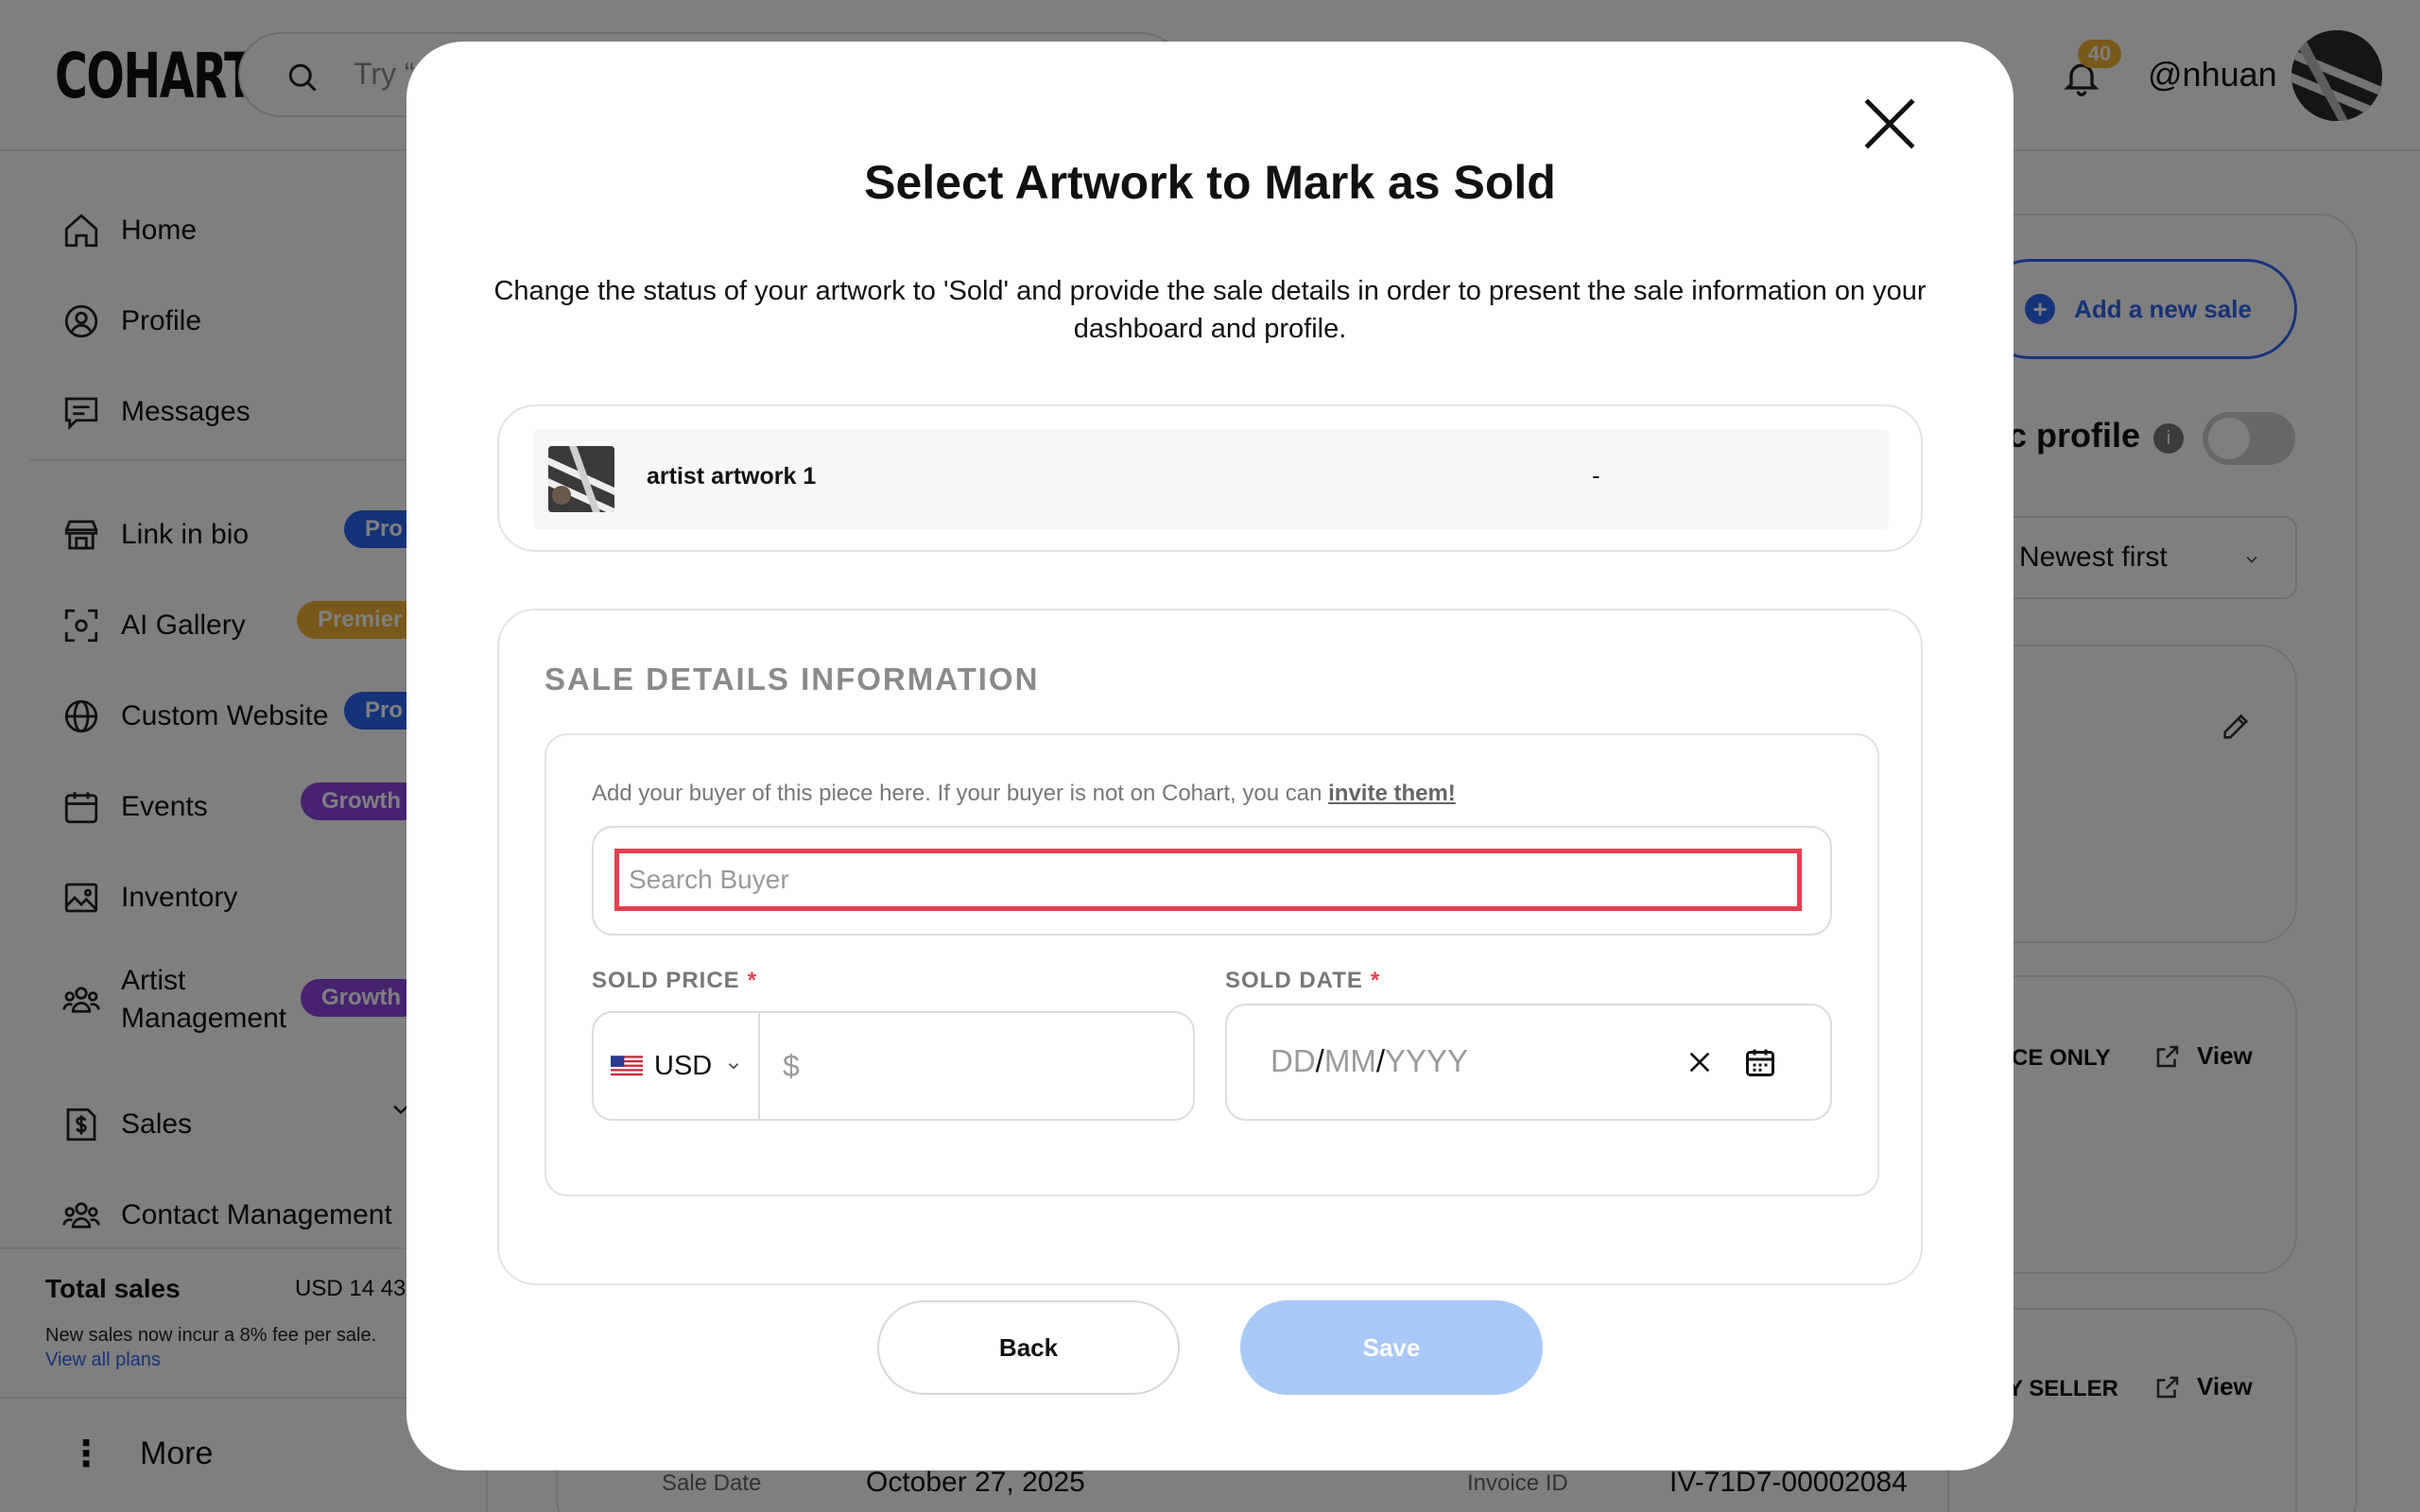 This screenshot has height=1512, width=2420. Describe the element at coordinates (1293, 1060) in the screenshot. I see `date-day: DD` at that location.